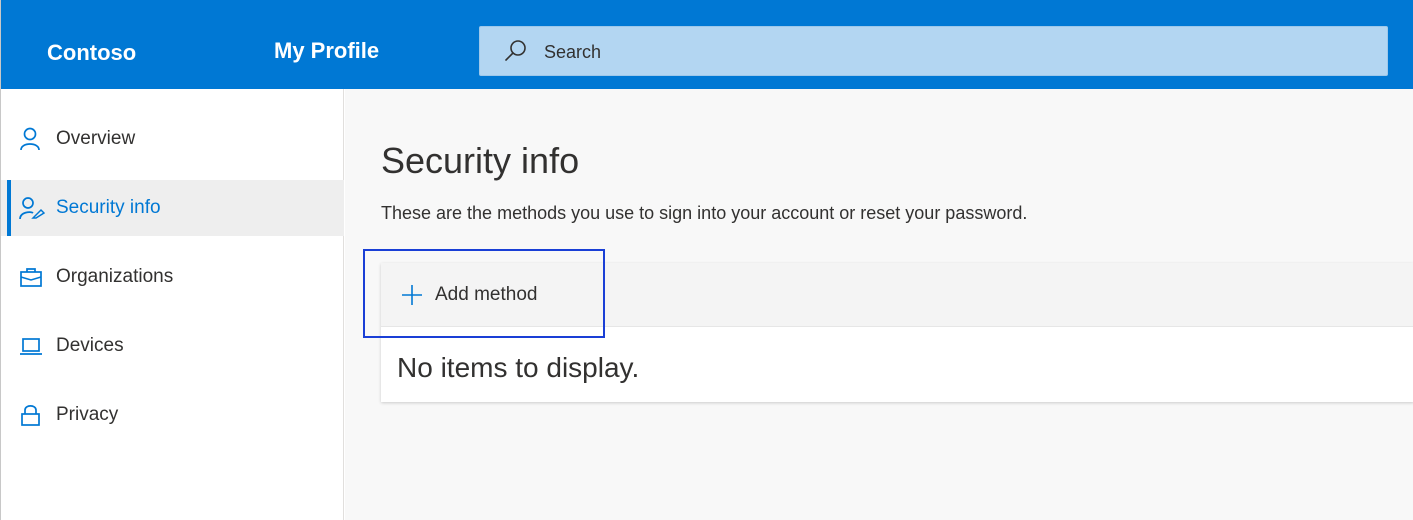 The height and width of the screenshot is (520, 1413). Describe the element at coordinates (172, 139) in the screenshot. I see `sidebar-item-overview: Overview` at that location.